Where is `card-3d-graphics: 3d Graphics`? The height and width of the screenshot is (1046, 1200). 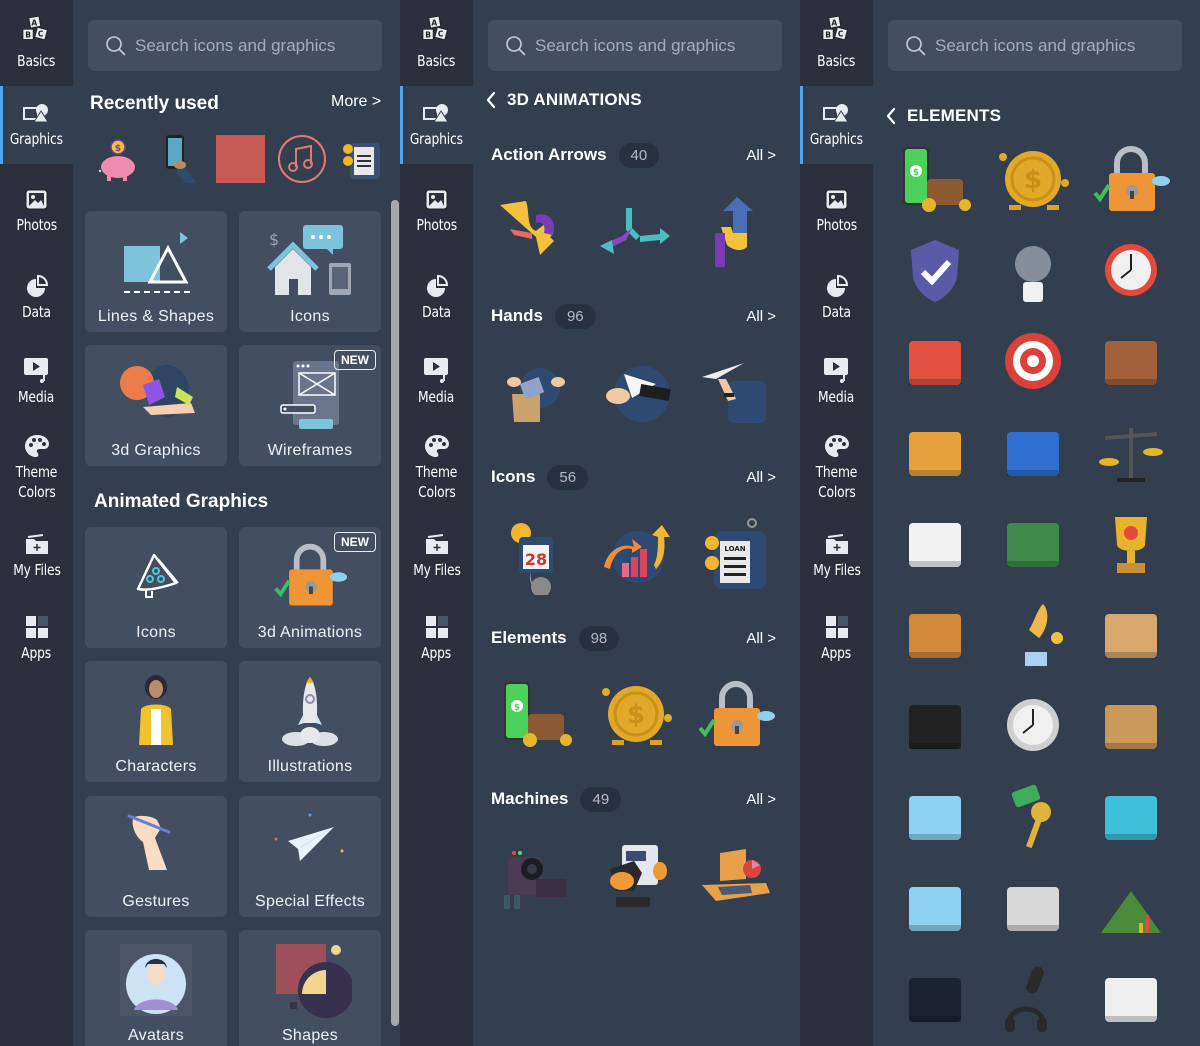
card-3d-graphics: 3d Graphics is located at coordinates (156, 405).